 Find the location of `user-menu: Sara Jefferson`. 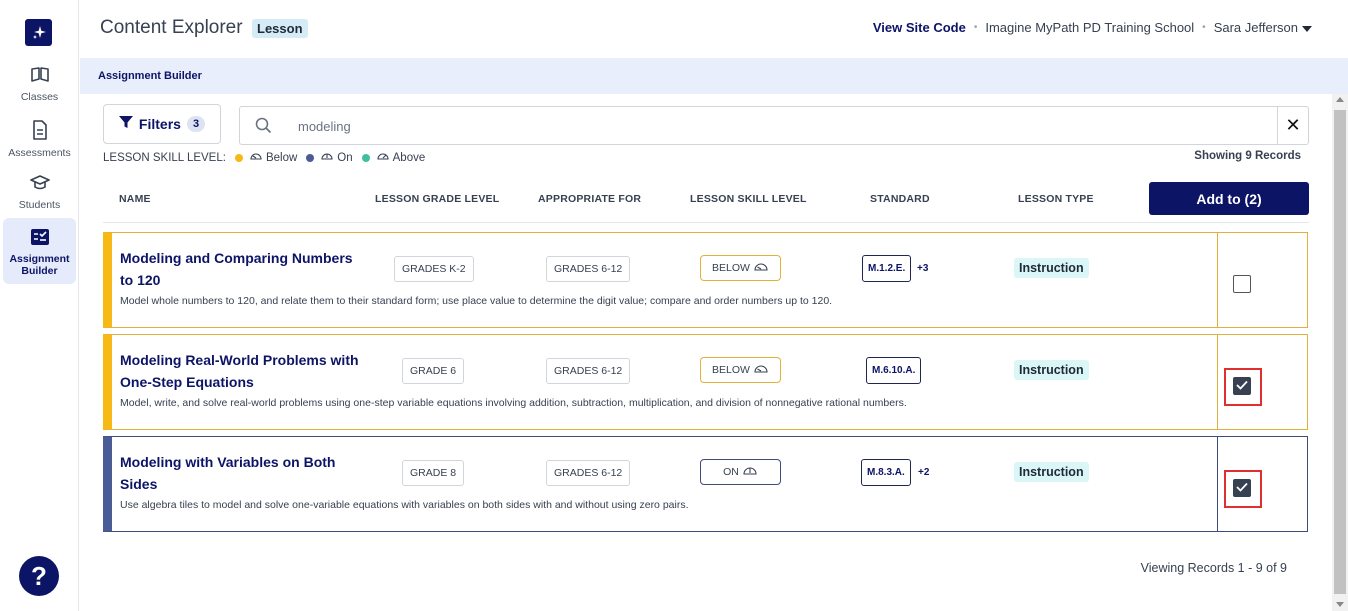

user-menu: Sara Jefferson is located at coordinates (1263, 27).